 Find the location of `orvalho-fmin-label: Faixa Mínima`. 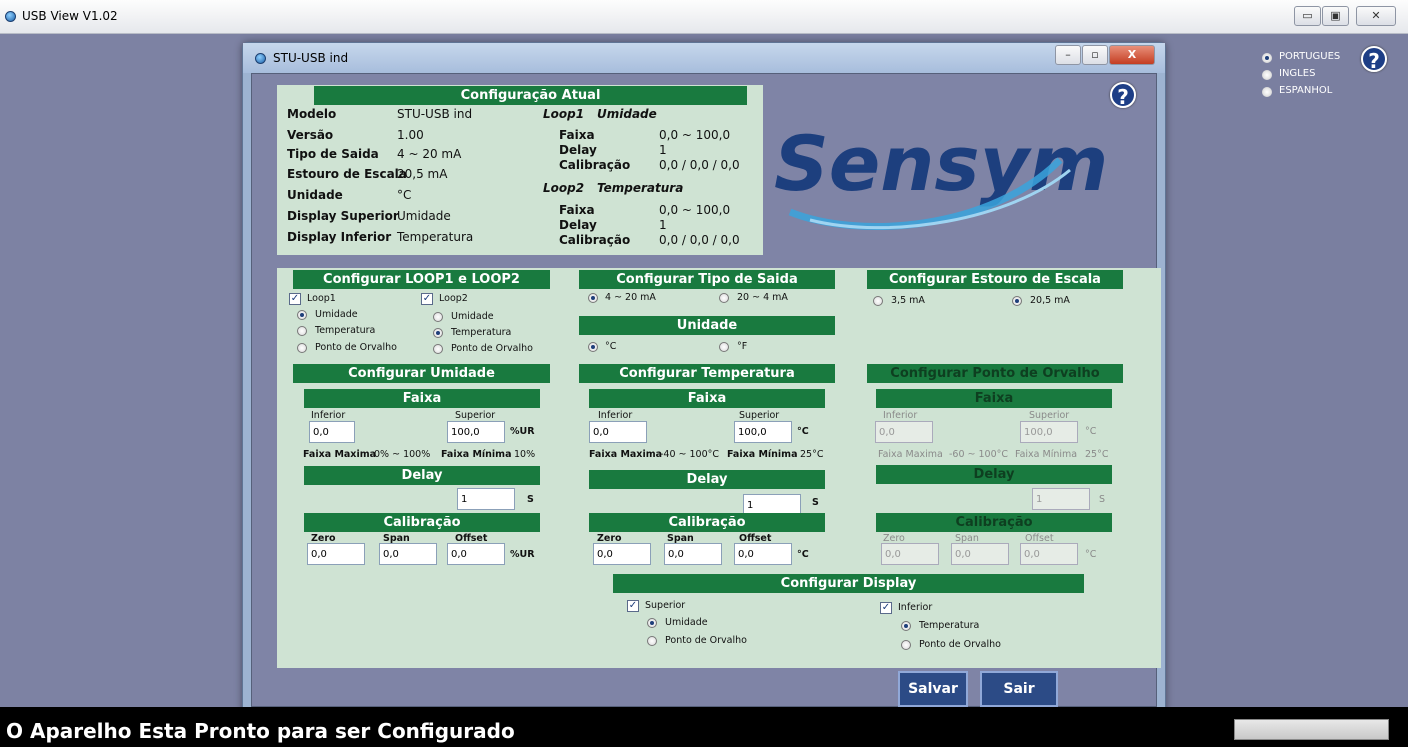

orvalho-fmin-label: Faixa Mínima is located at coordinates (1046, 454).